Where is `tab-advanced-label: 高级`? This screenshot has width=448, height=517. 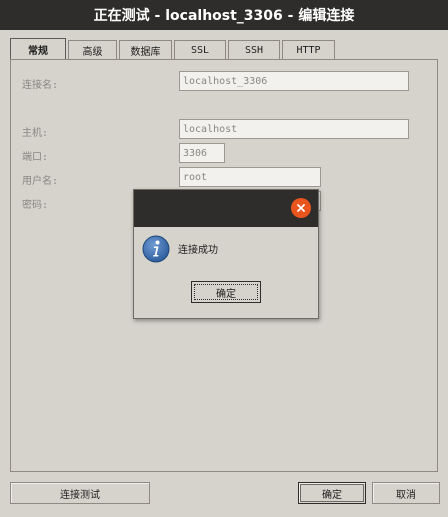 tab-advanced-label: 高级 is located at coordinates (92, 52).